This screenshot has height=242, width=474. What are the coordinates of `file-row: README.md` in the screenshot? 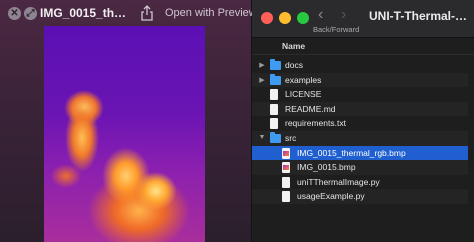 It's located at (363, 109).